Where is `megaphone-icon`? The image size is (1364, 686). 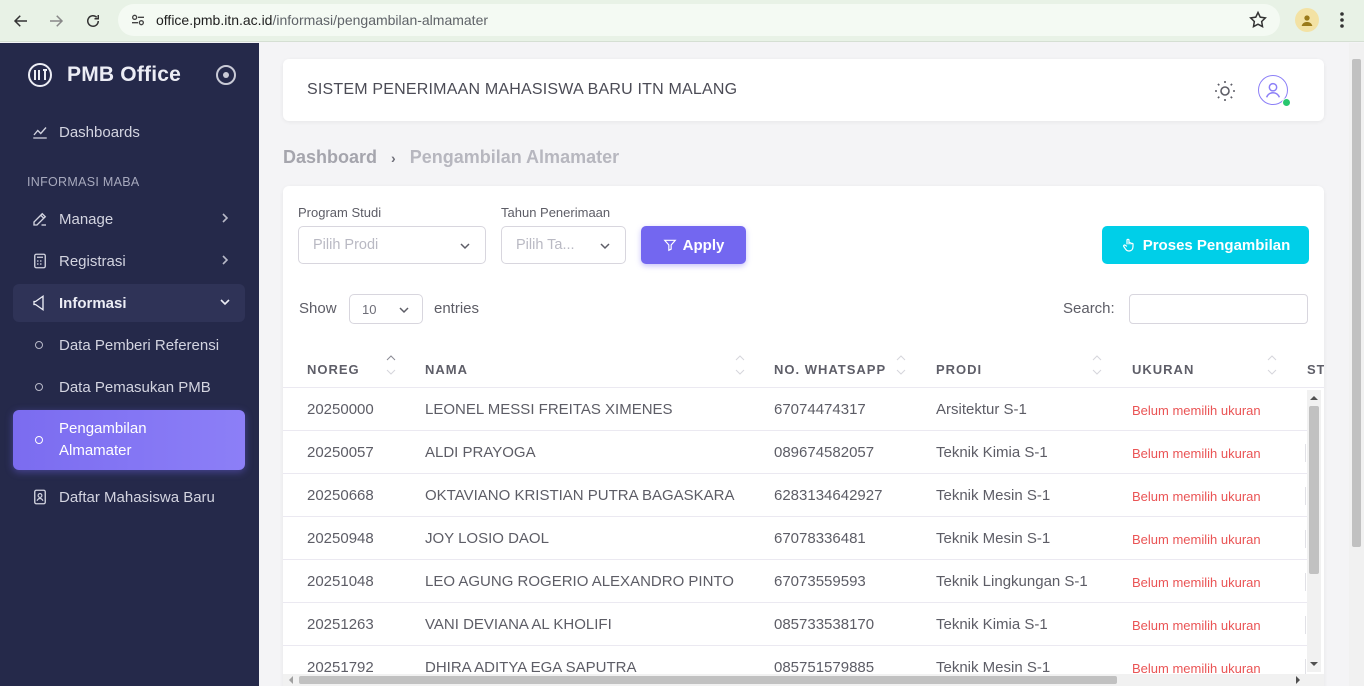
megaphone-icon is located at coordinates (40, 303).